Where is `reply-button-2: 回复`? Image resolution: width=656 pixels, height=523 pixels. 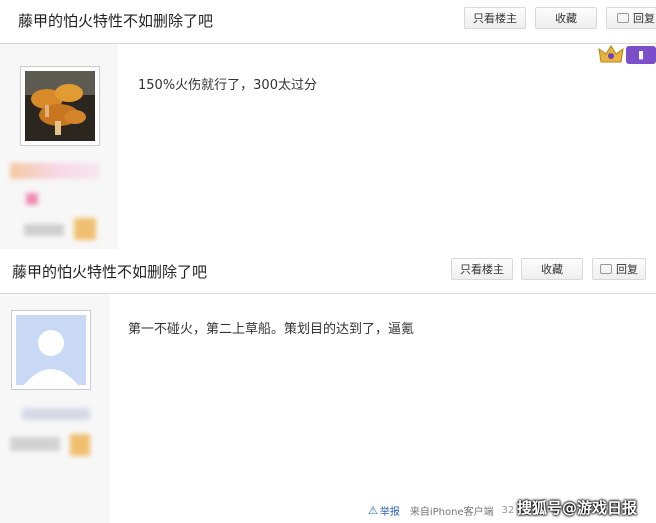
reply-button-2: 回复 is located at coordinates (619, 269).